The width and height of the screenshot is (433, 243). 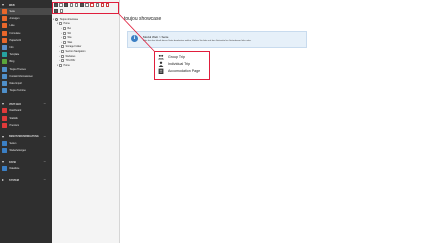 I want to click on toolbar-highlight, so click(x=85, y=8).